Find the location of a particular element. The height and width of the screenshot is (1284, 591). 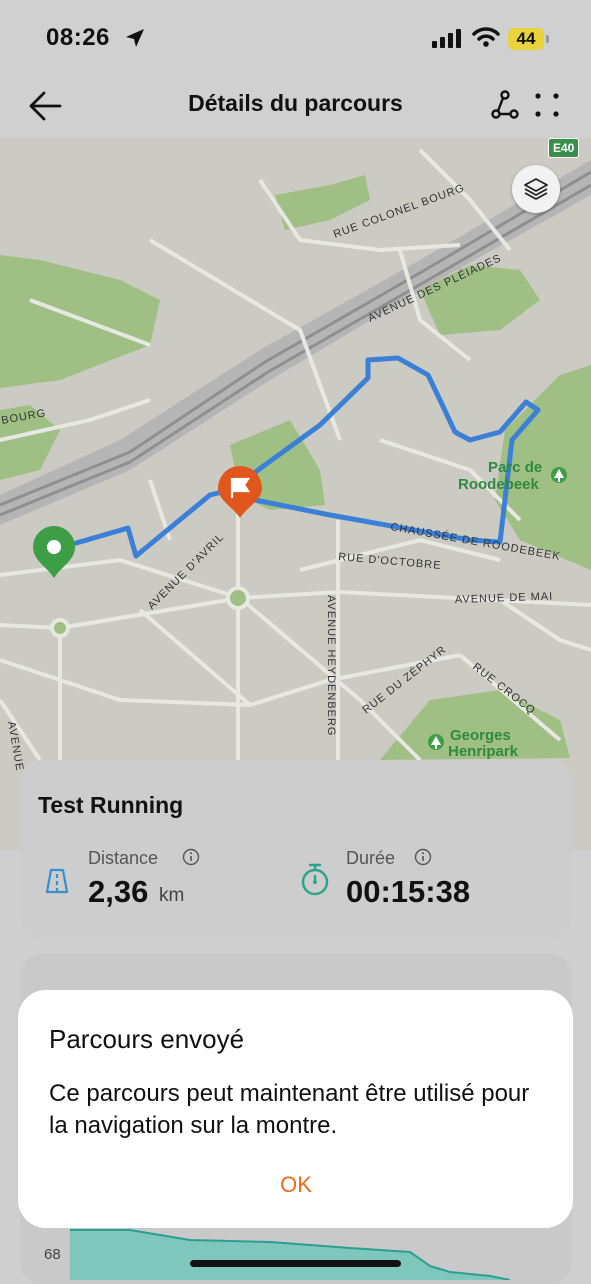

label-georges-2: Henripark is located at coordinates (483, 751).